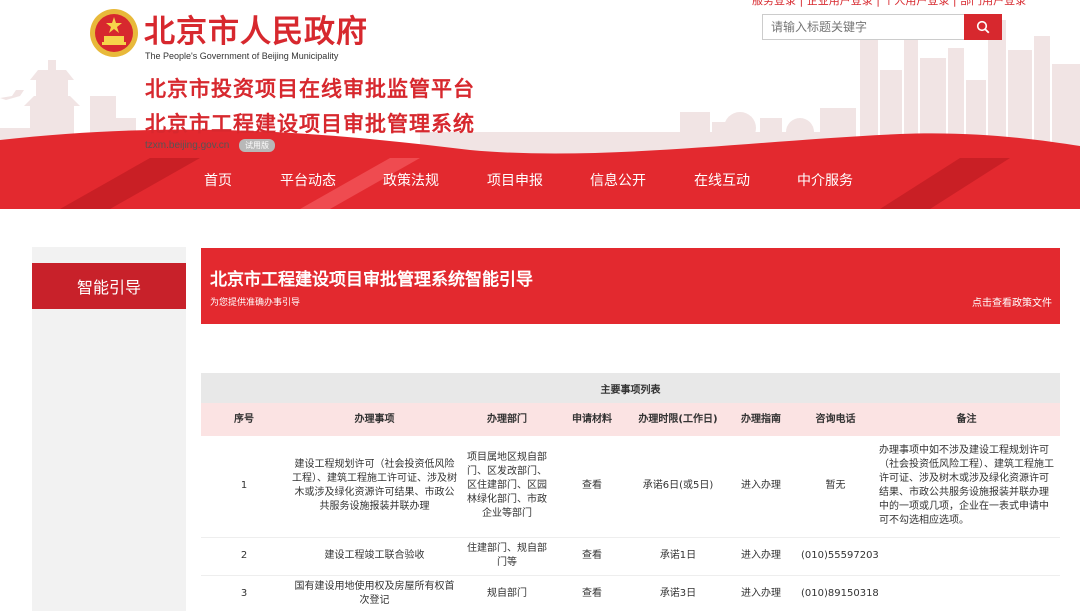  I want to click on nav-item-policy: 政策法规, so click(411, 180).